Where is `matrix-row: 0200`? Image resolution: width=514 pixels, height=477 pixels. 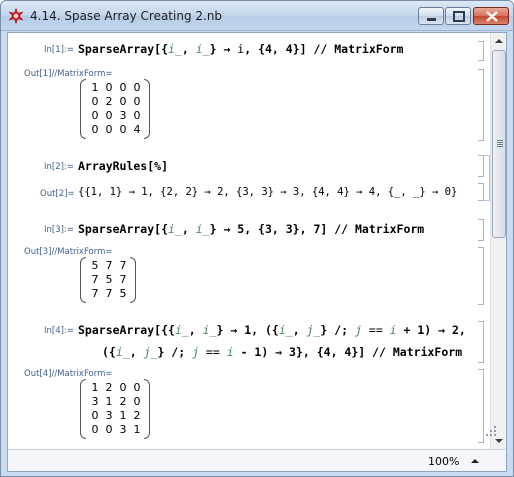 matrix-row: 0200 is located at coordinates (116, 101).